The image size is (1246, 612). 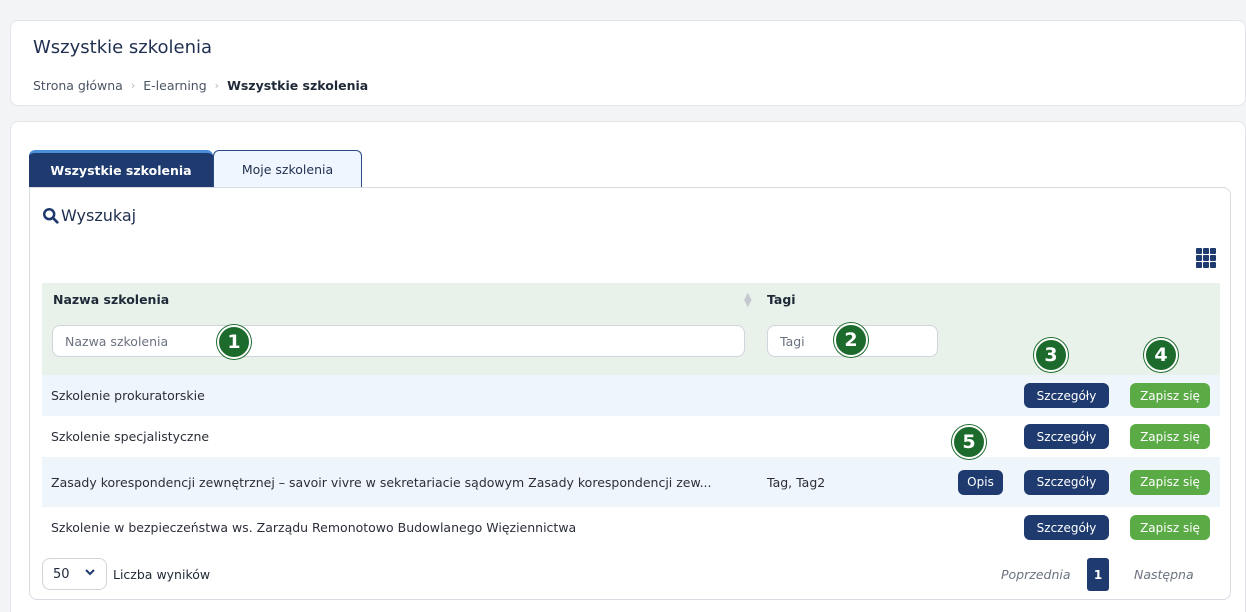 What do you see at coordinates (234, 342) in the screenshot?
I see `annotation-badge-1: 1` at bounding box center [234, 342].